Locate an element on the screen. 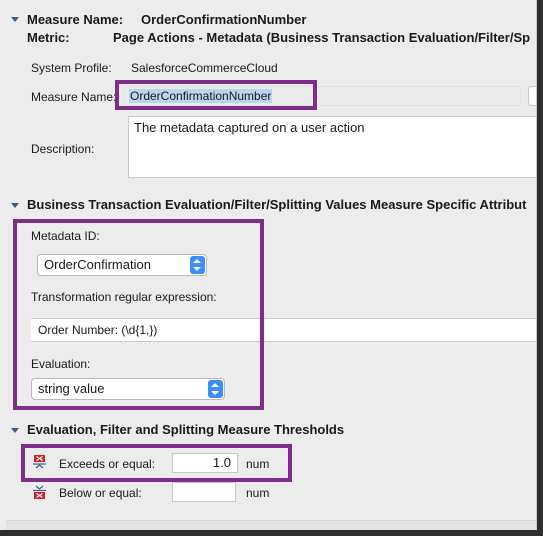 The height and width of the screenshot is (536, 543). description-textarea: The metadata captured on a user action is located at coordinates (332, 147).